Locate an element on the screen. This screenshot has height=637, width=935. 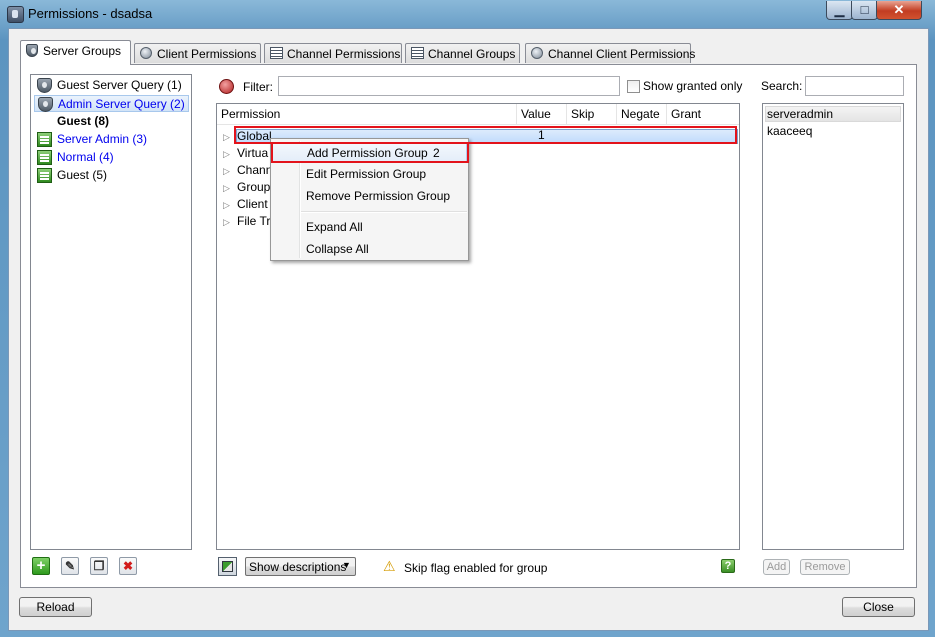
channel-groups-icon is located at coordinates (417, 53).